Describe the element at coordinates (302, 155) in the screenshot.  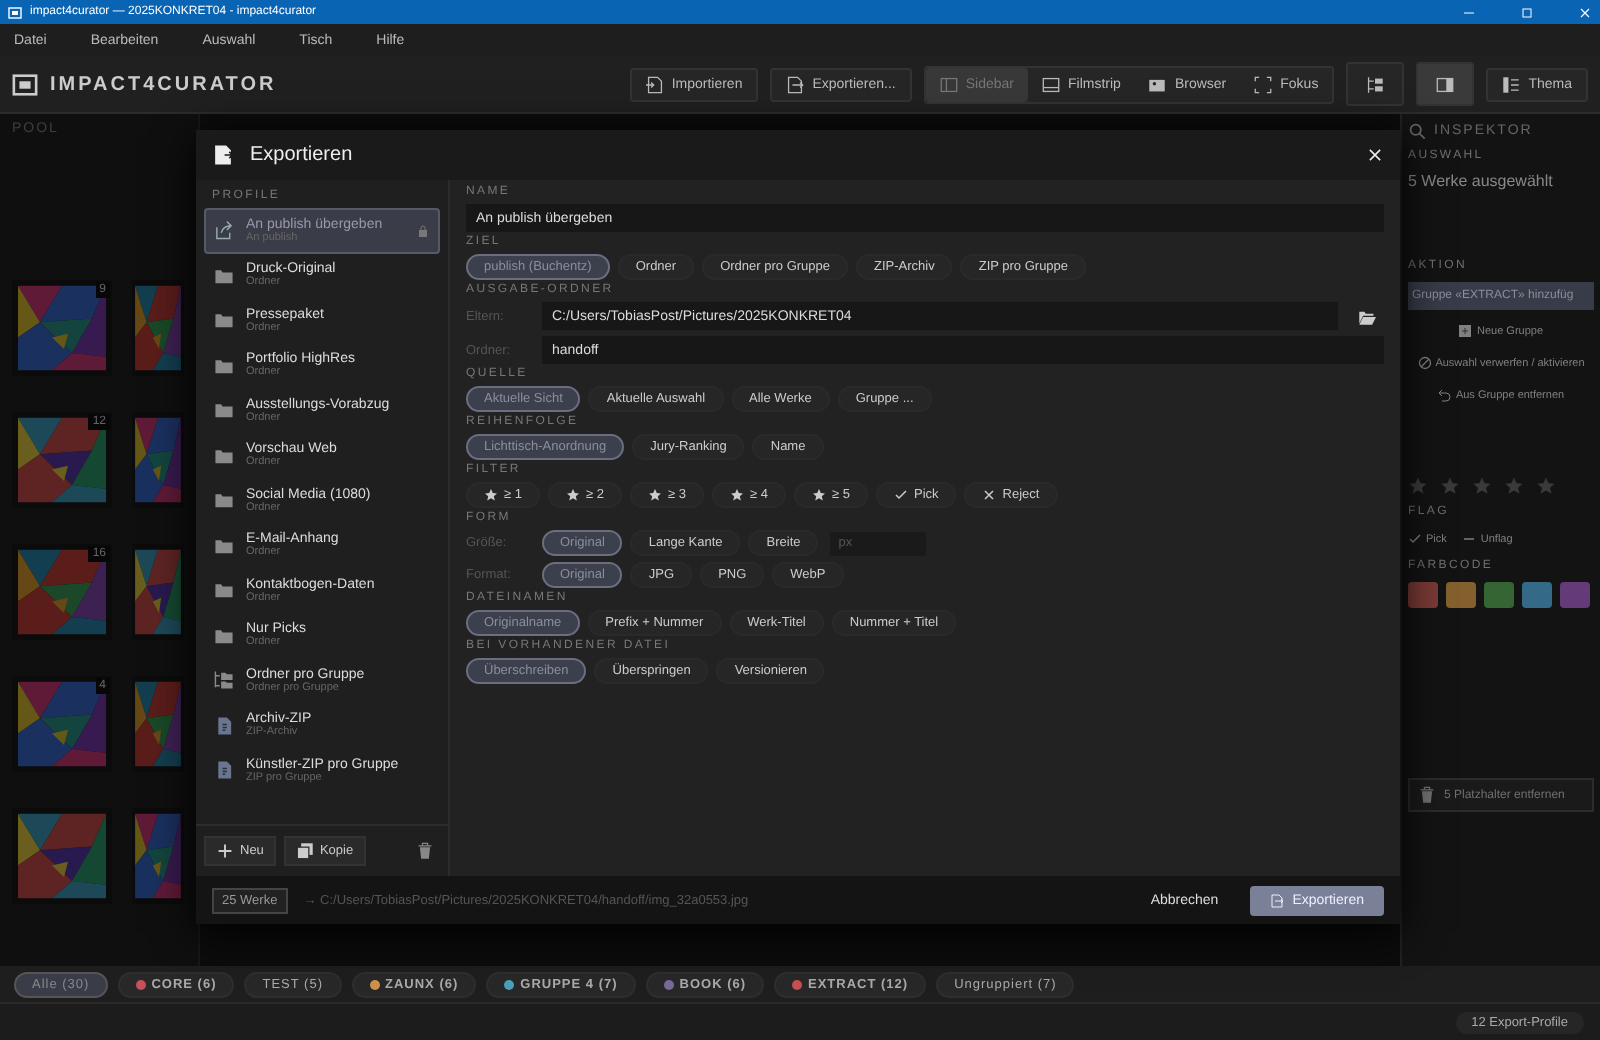
I see `dialog-title: Exportieren` at that location.